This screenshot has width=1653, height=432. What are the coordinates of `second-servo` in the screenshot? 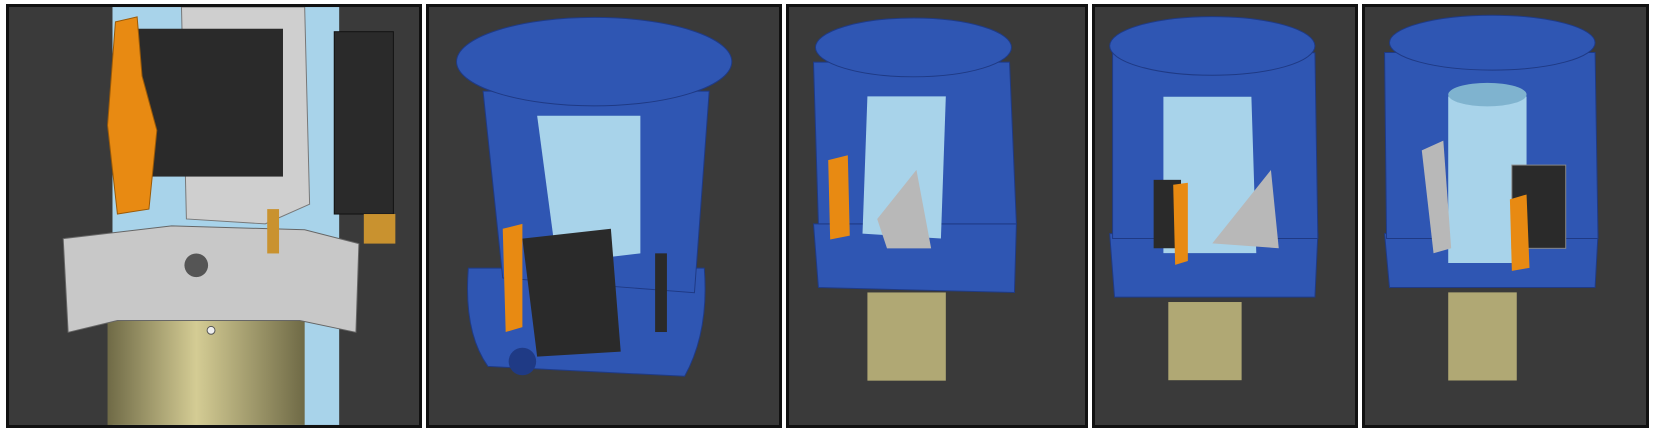 It's located at (363, 123).